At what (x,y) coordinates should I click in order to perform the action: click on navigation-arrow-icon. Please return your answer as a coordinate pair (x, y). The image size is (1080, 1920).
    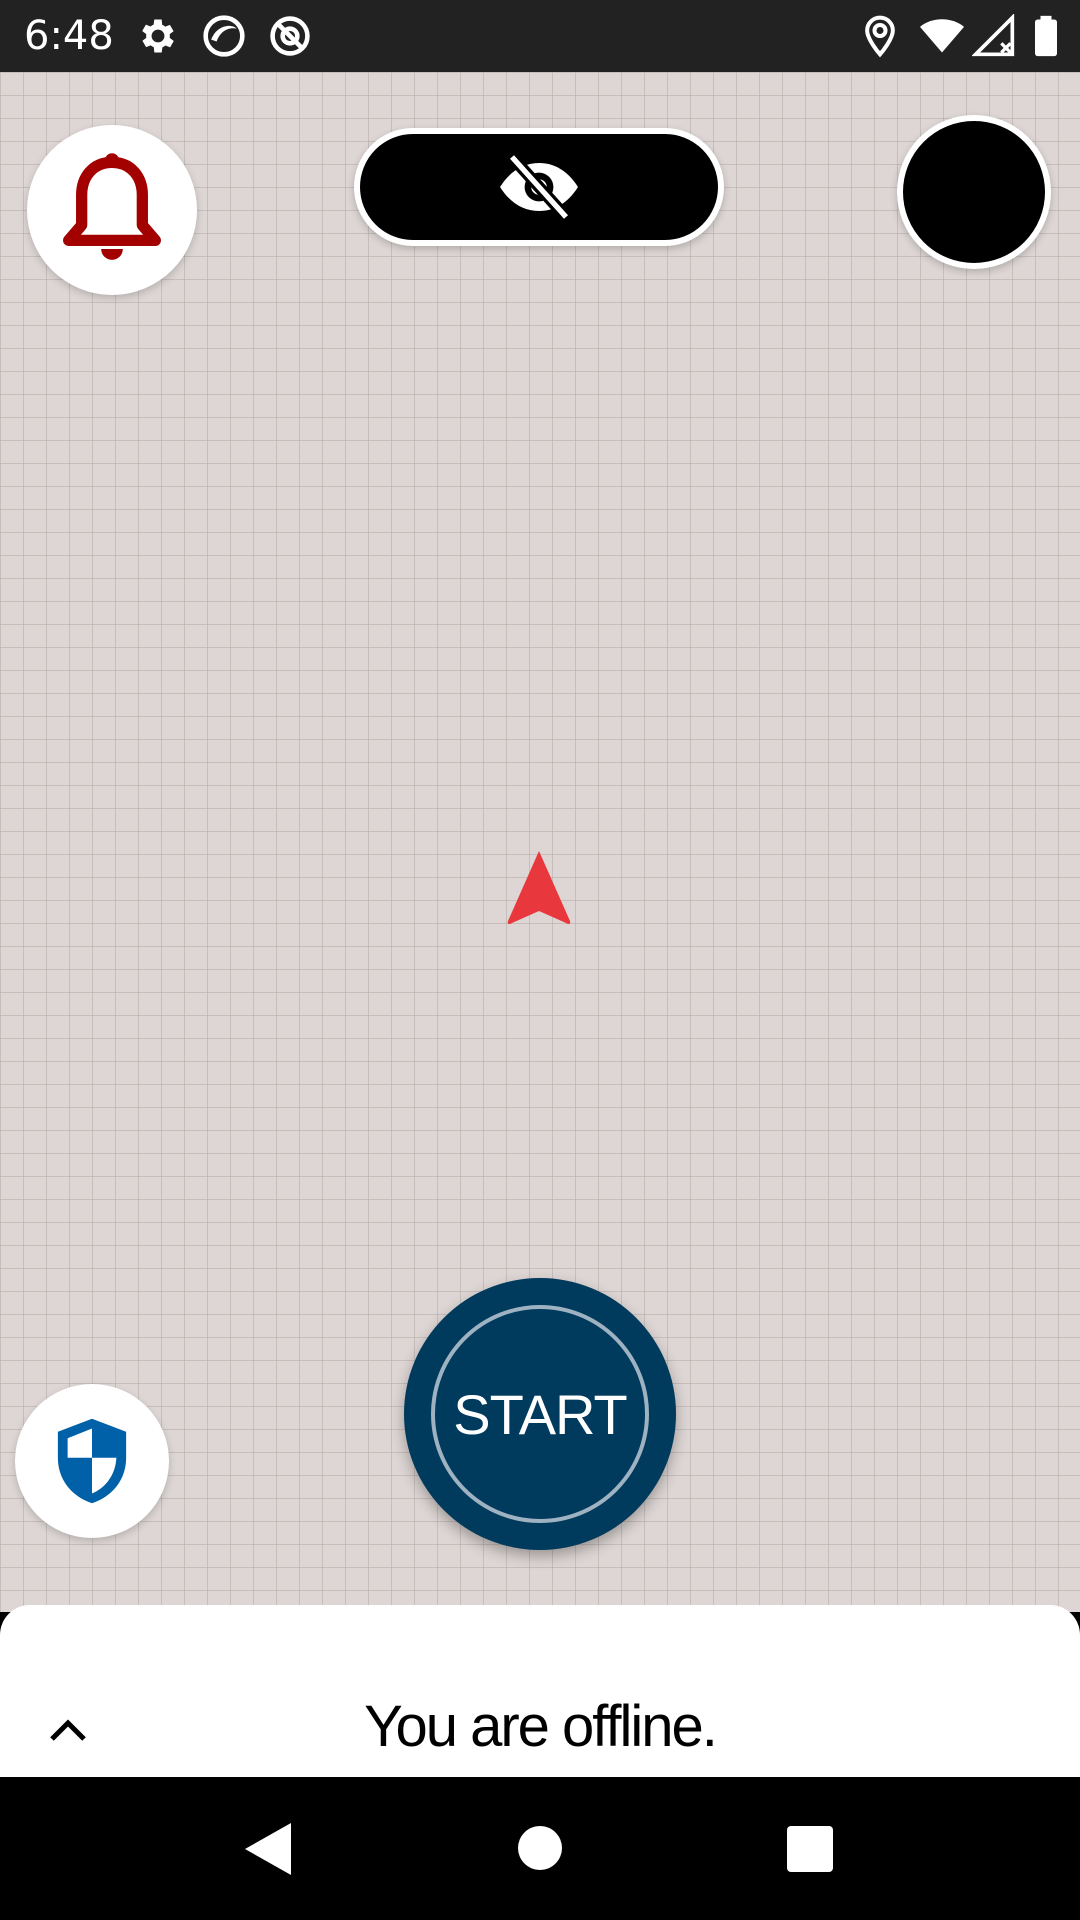
    Looking at the image, I should click on (539, 888).